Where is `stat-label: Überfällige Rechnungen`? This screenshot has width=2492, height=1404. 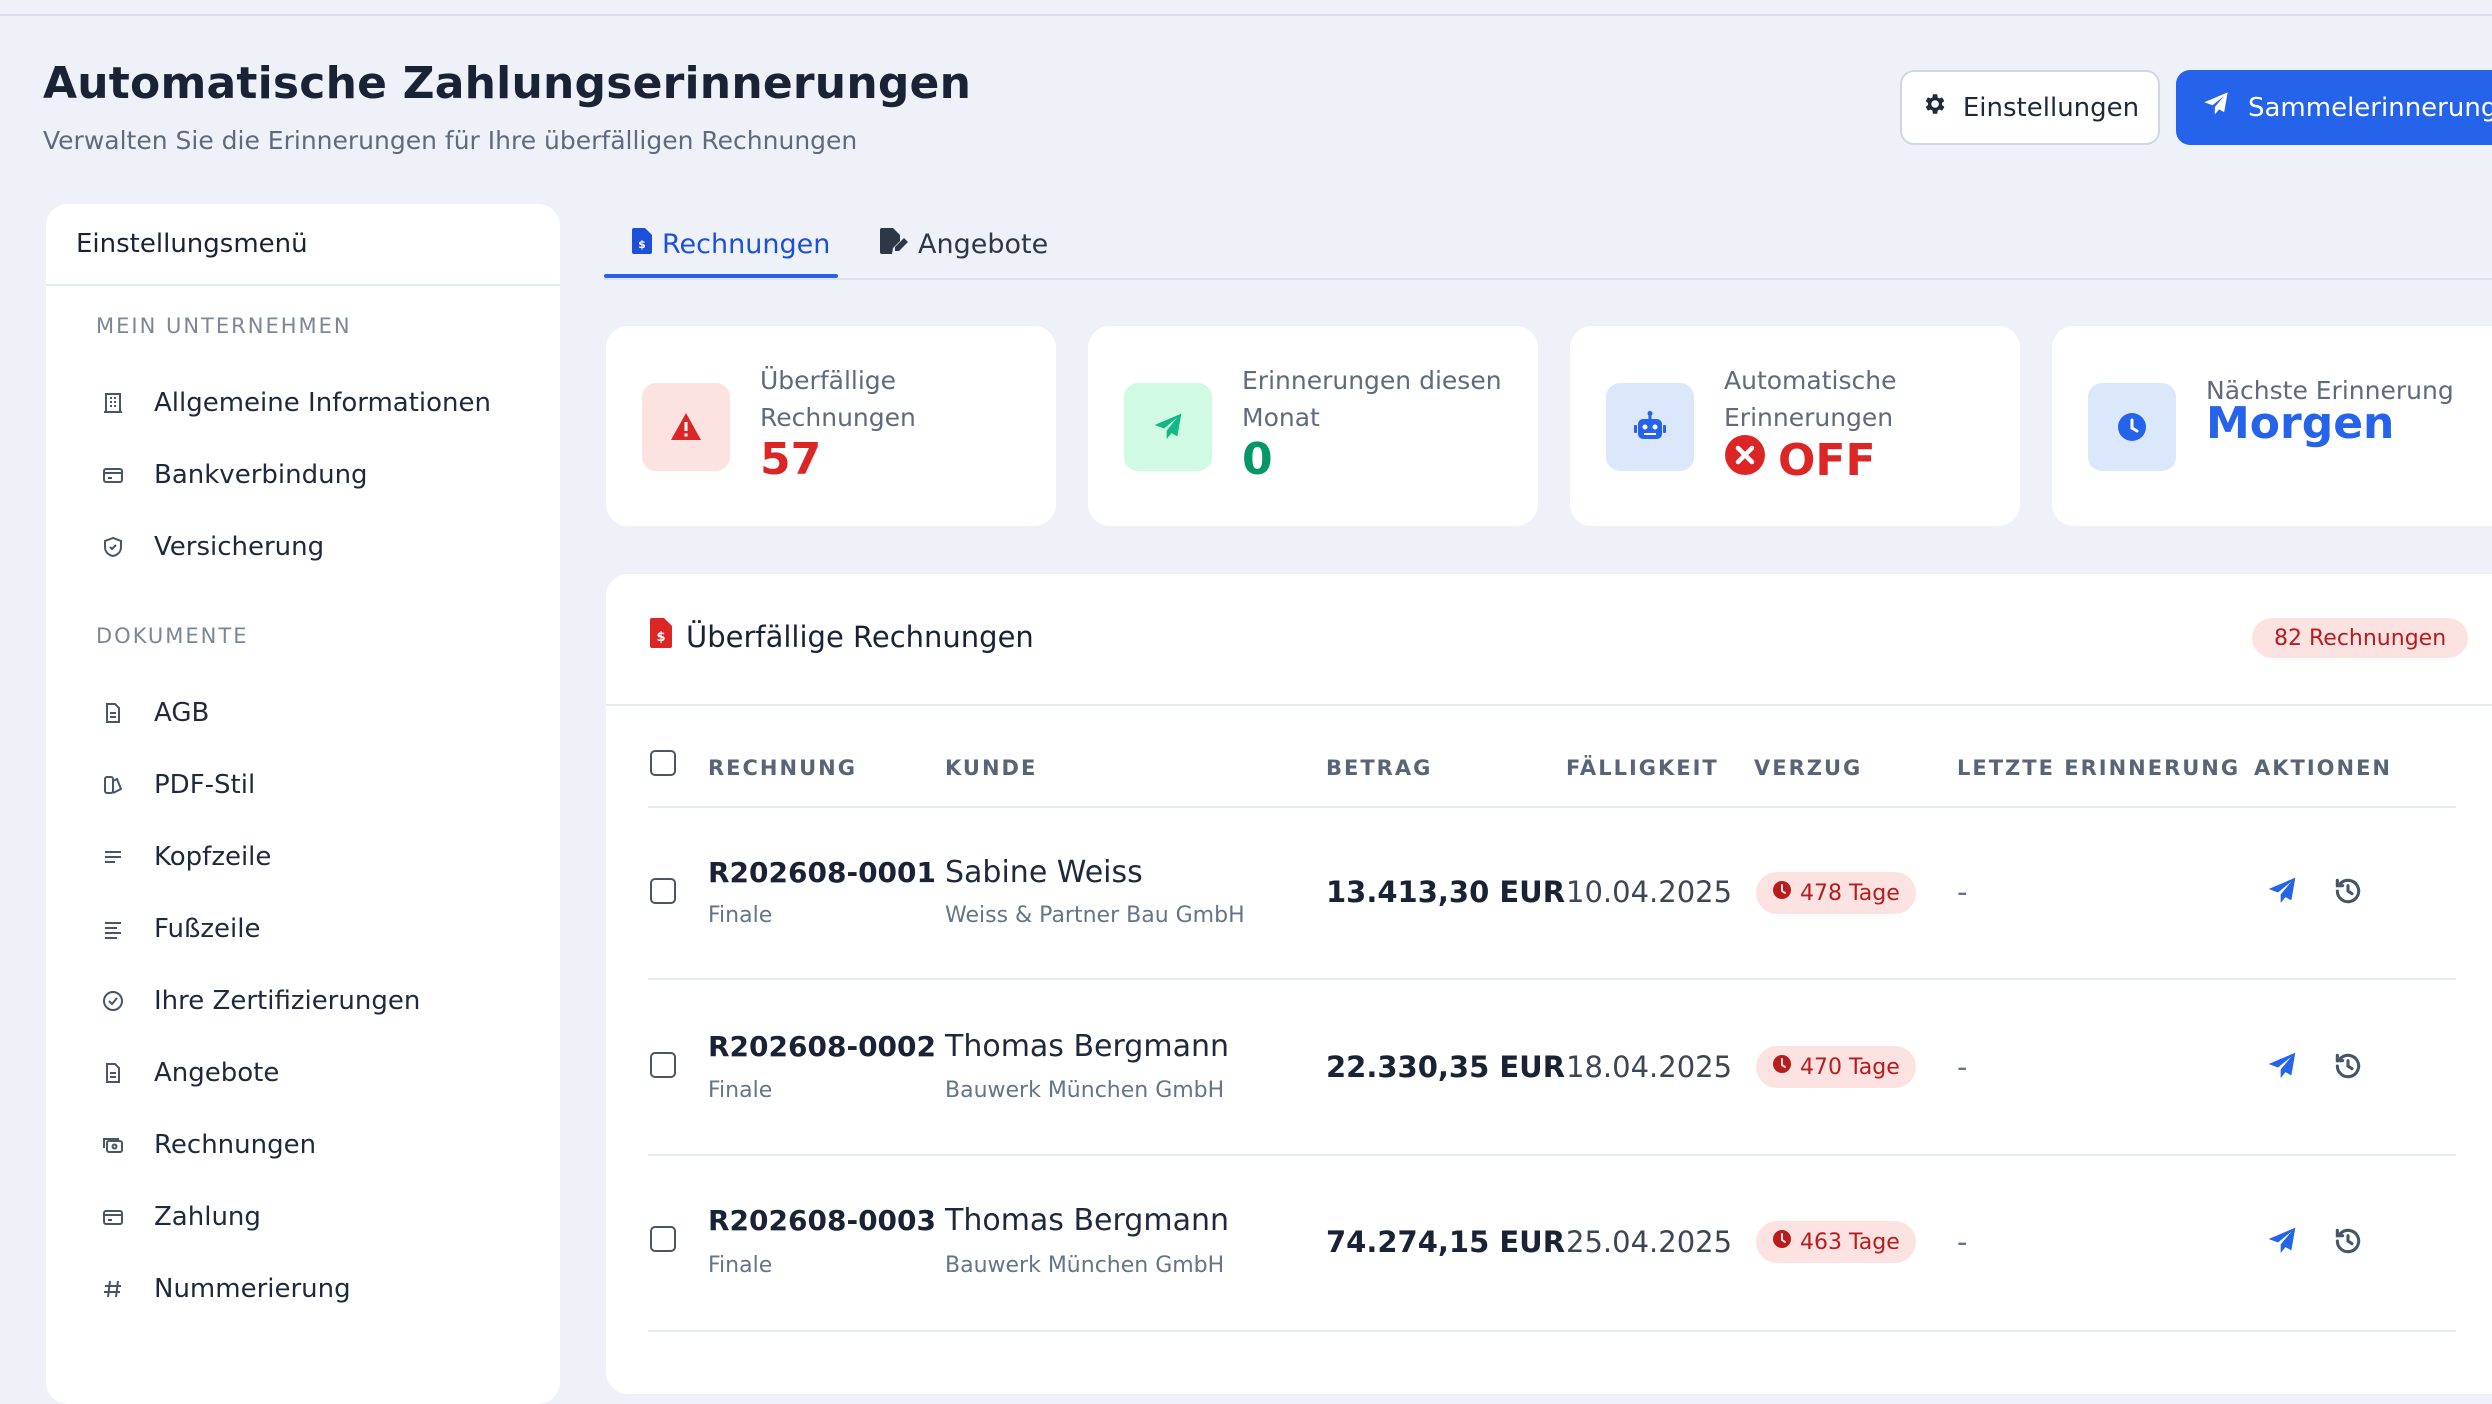 stat-label: Überfällige Rechnungen is located at coordinates (838, 399).